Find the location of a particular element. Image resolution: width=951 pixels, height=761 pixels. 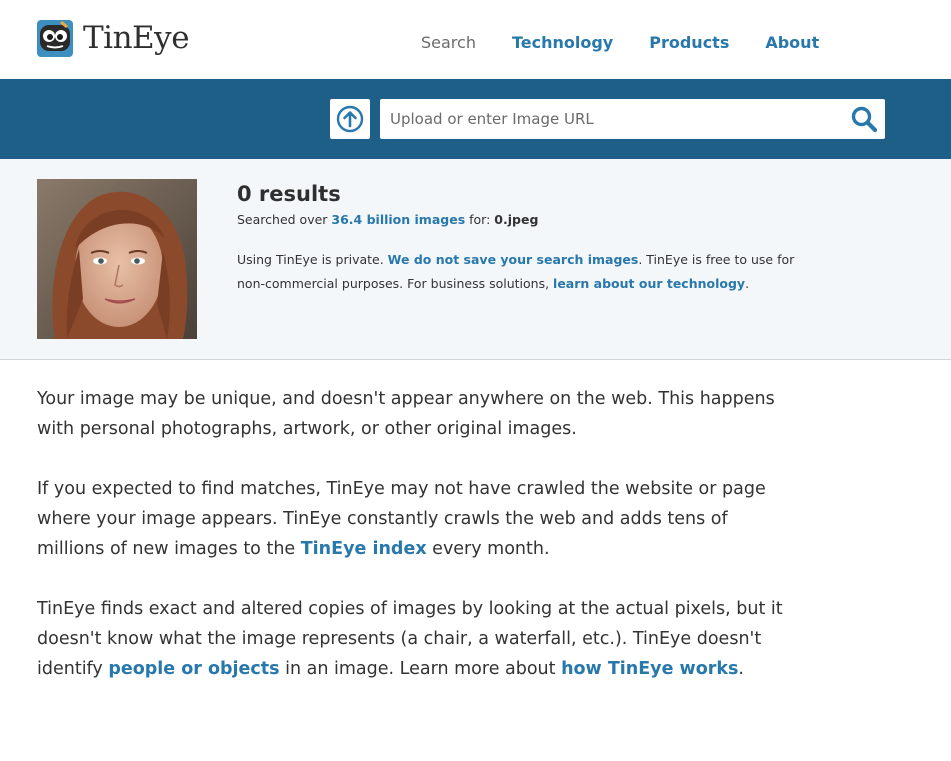

privacy-text-1: Using TinEye is private. is located at coordinates (312, 259).